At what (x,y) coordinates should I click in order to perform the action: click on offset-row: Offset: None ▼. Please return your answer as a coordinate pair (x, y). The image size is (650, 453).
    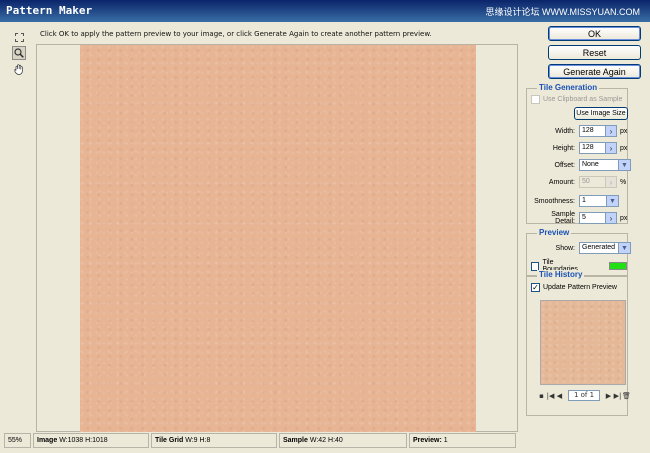
    Looking at the image, I should click on (581, 165).